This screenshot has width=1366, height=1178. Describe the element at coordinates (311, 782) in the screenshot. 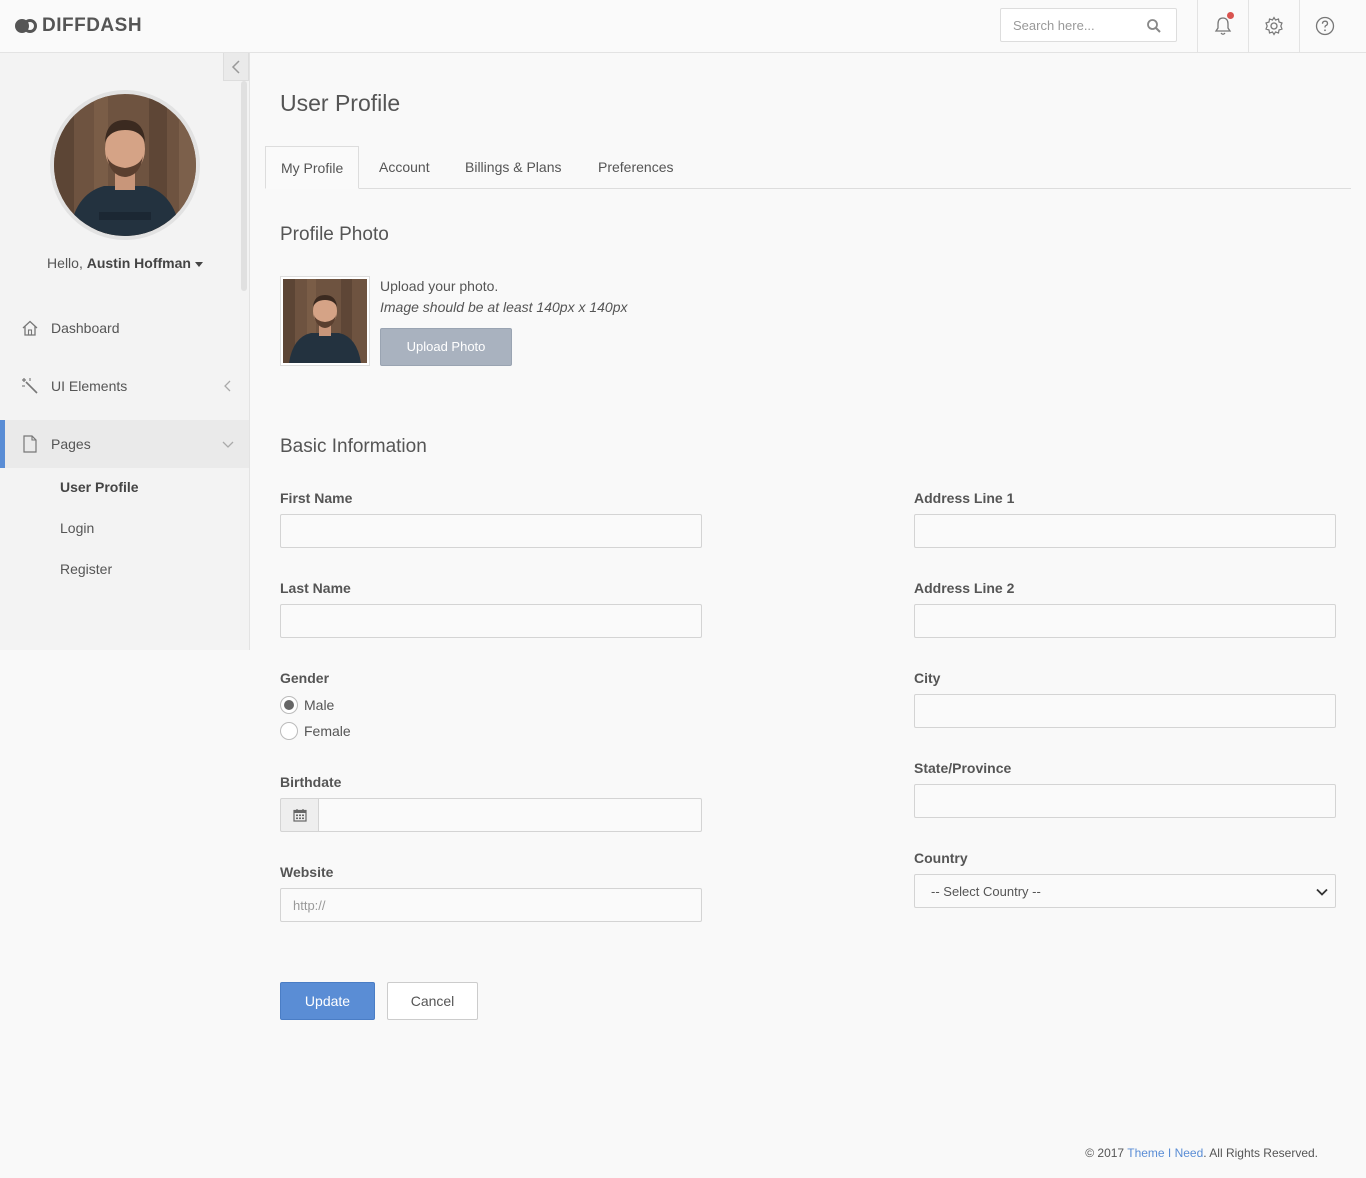

I see `birthdate-label: Birthdate` at that location.